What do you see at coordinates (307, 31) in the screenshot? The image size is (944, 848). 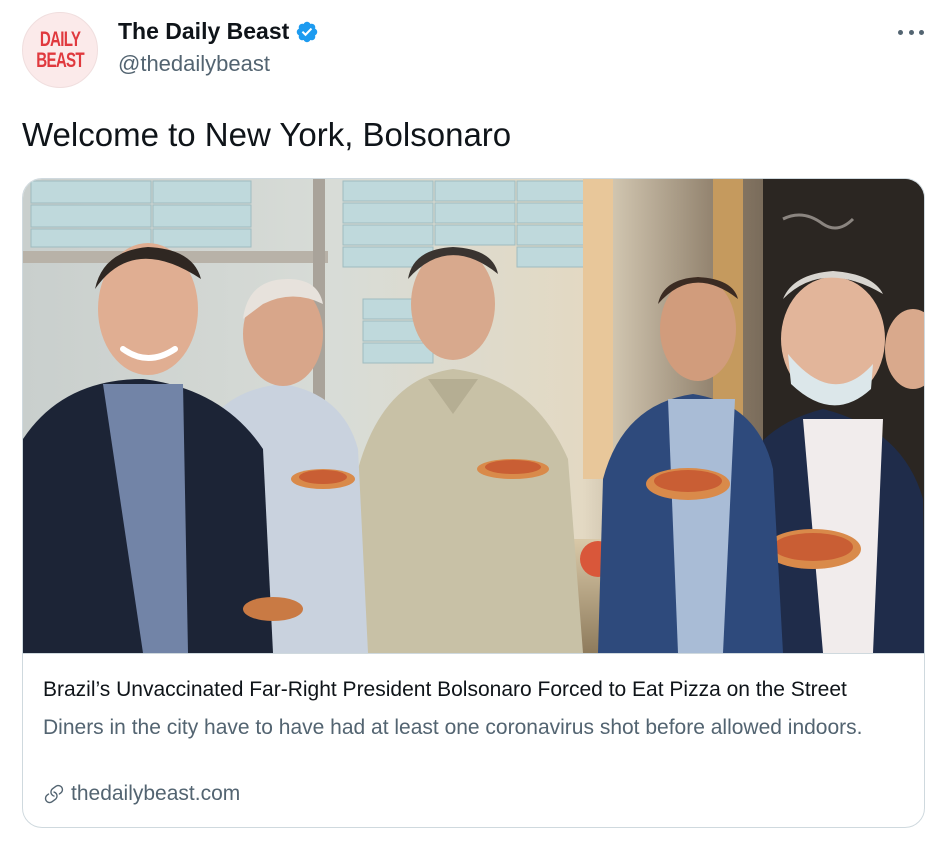 I see `verified-badge-icon` at bounding box center [307, 31].